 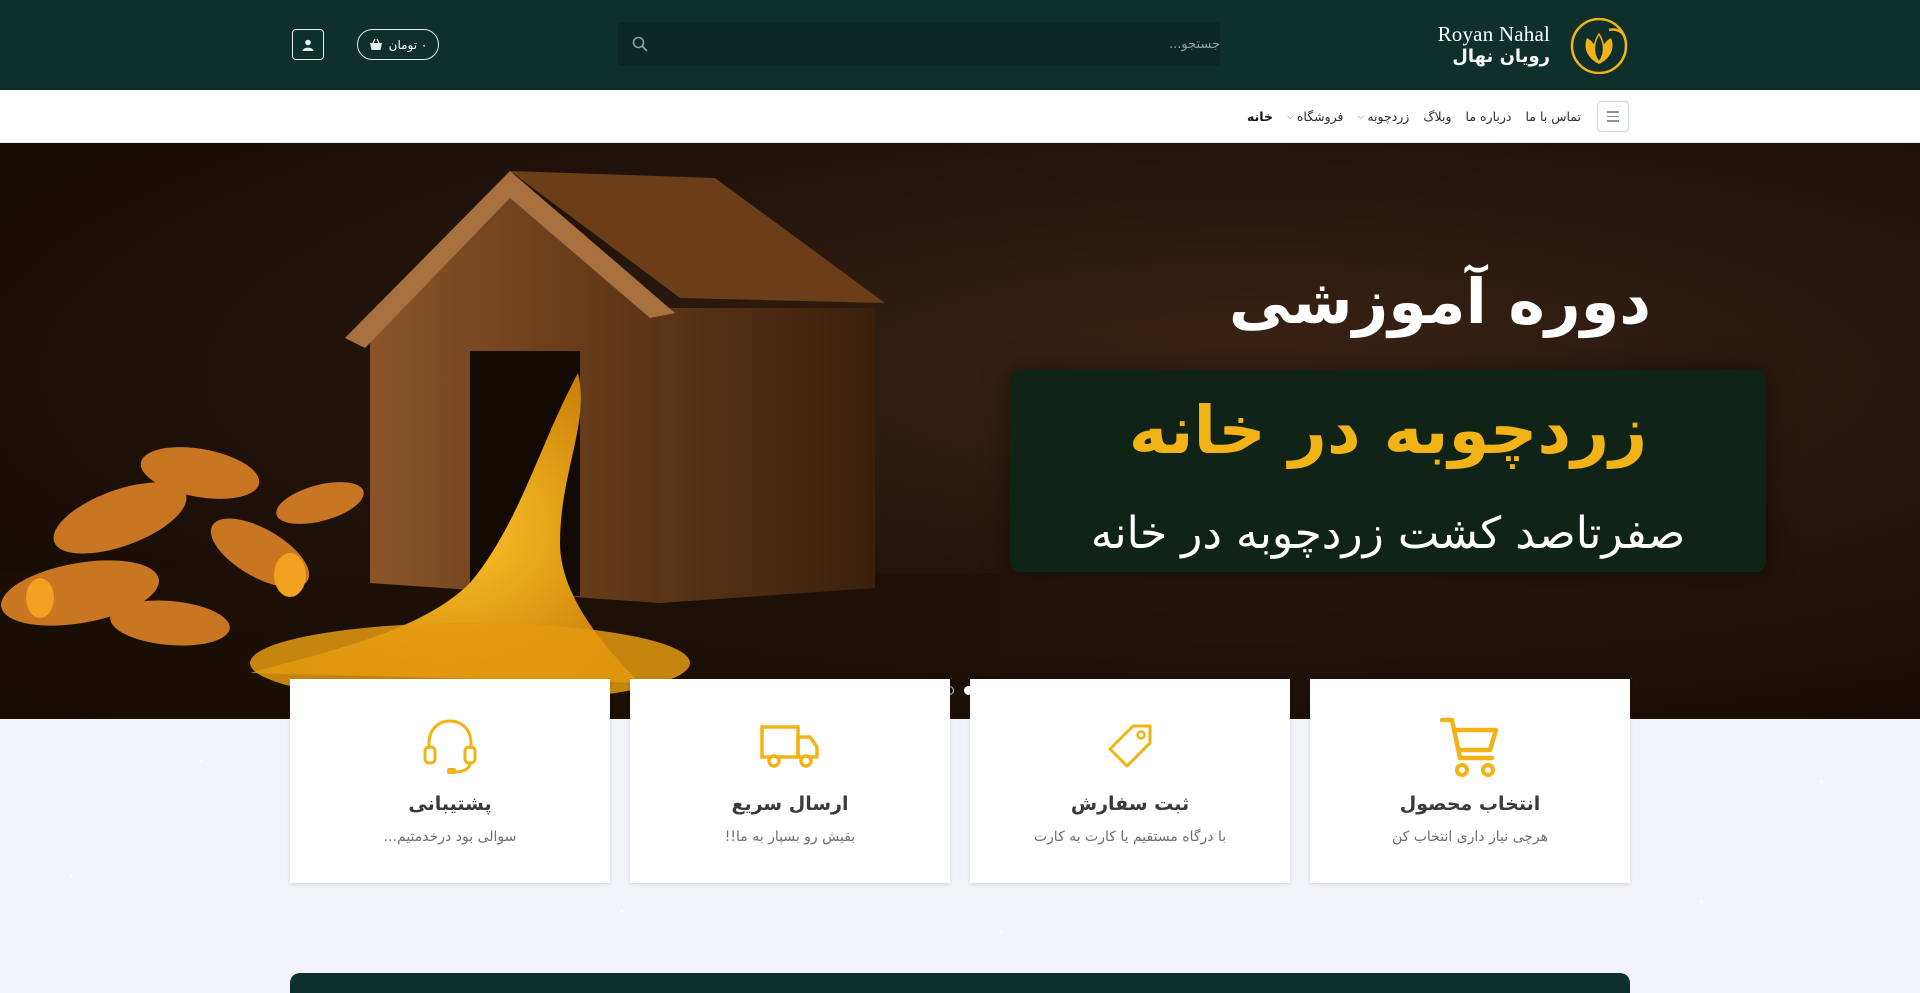 I want to click on hero-subtitle: صفرتاصد کشت زردچوبه در خانه, so click(x=1388, y=533).